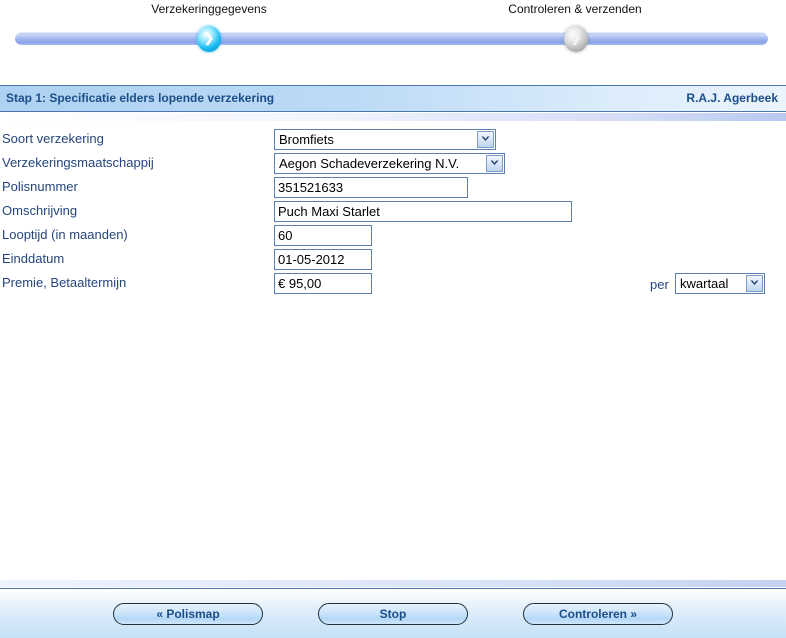 The height and width of the screenshot is (638, 786). Describe the element at coordinates (65, 234) in the screenshot. I see `label-looptijd: Looptijd (in maanden)` at that location.